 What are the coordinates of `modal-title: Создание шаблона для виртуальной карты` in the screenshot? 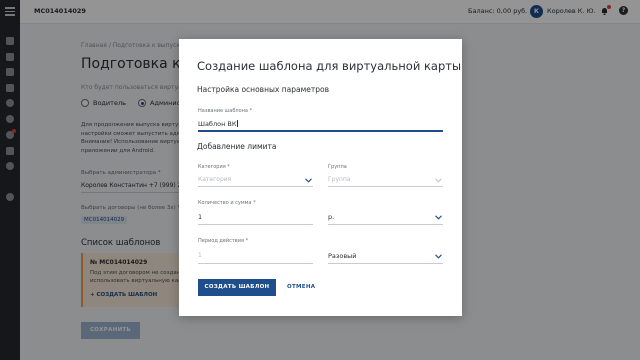 It's located at (329, 66).